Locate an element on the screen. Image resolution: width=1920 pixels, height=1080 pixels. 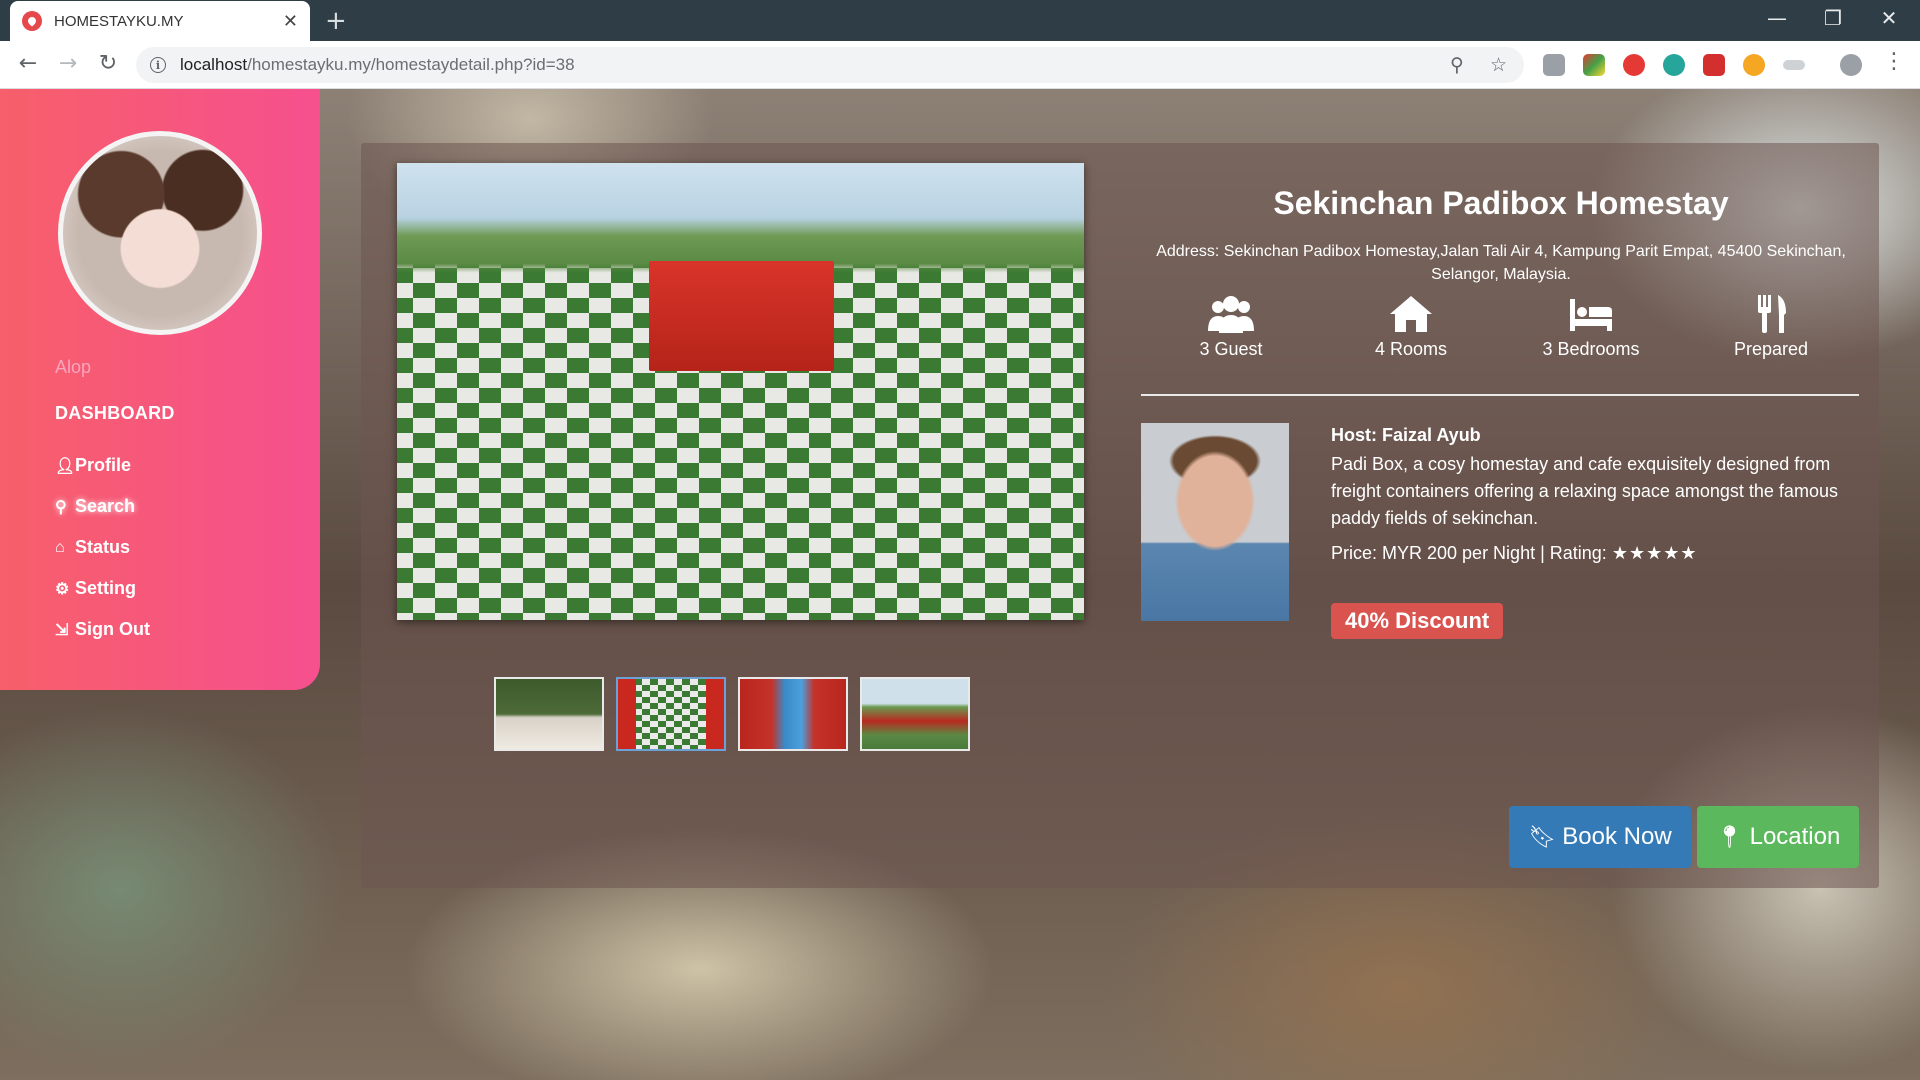
cutlery-icon is located at coordinates (1772, 314).